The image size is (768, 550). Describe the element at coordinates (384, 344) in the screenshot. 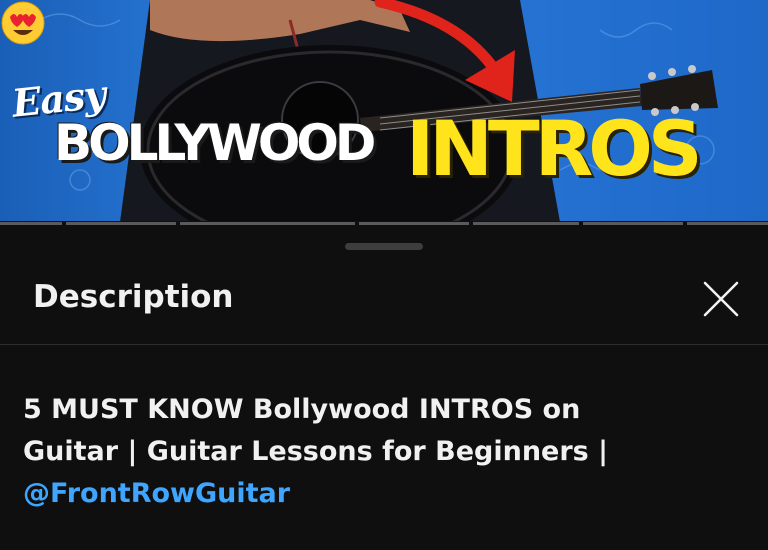

I see `panel-divider` at that location.